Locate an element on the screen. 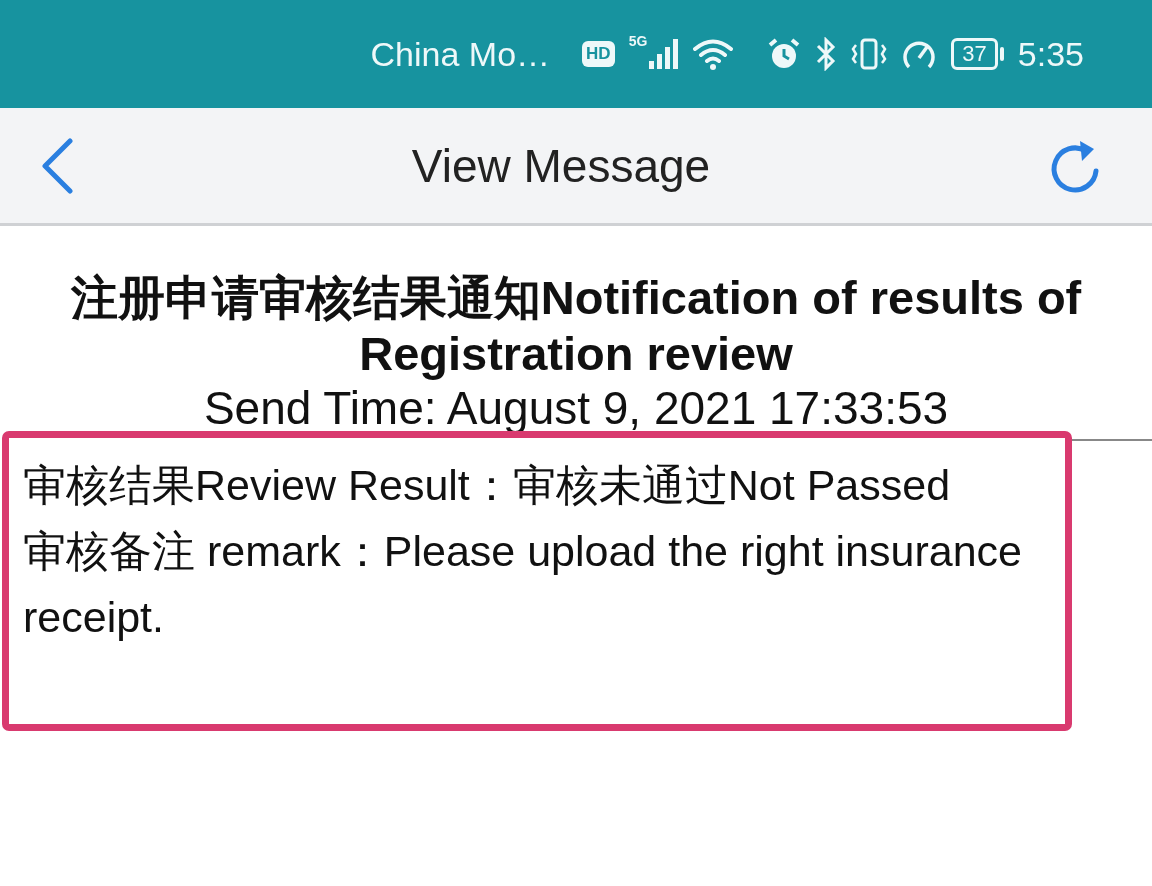  wifi-icon is located at coordinates (713, 54).